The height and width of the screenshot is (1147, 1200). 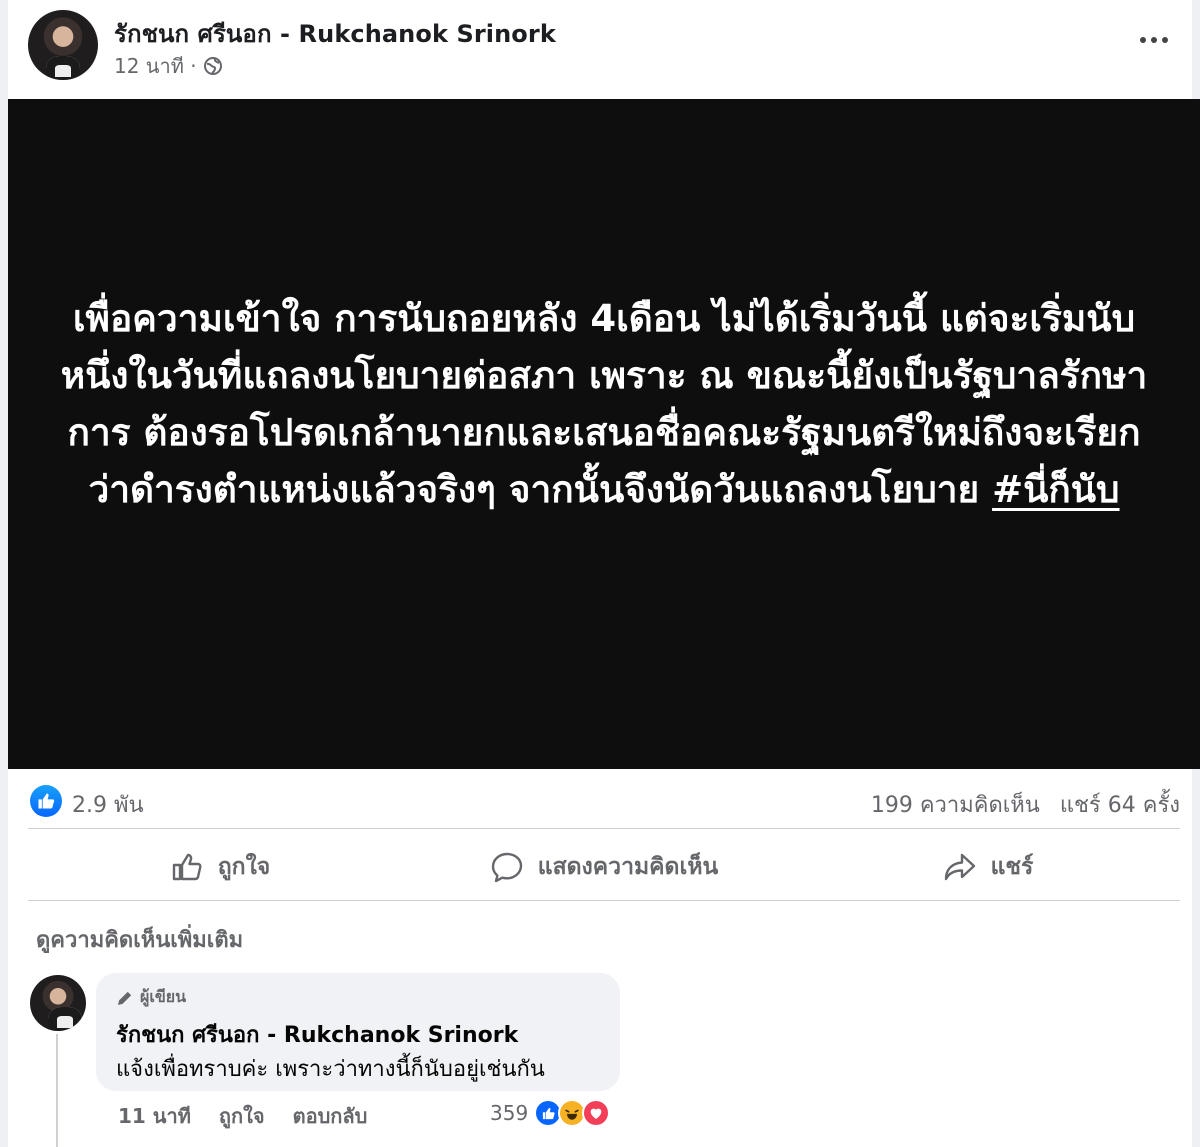 What do you see at coordinates (605, 800) in the screenshot?
I see `post-stats: 2.9 พัน 199 ความคิดเห็น แชร์ 64 ครั้ง` at bounding box center [605, 800].